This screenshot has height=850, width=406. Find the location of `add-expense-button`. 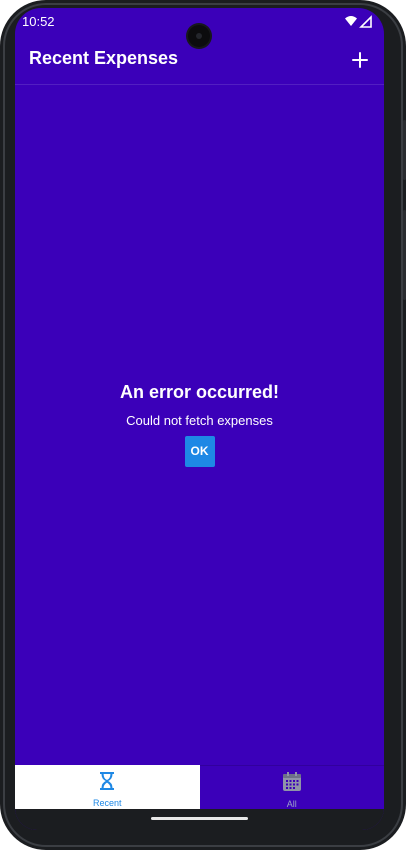

add-expense-button is located at coordinates (360, 60).